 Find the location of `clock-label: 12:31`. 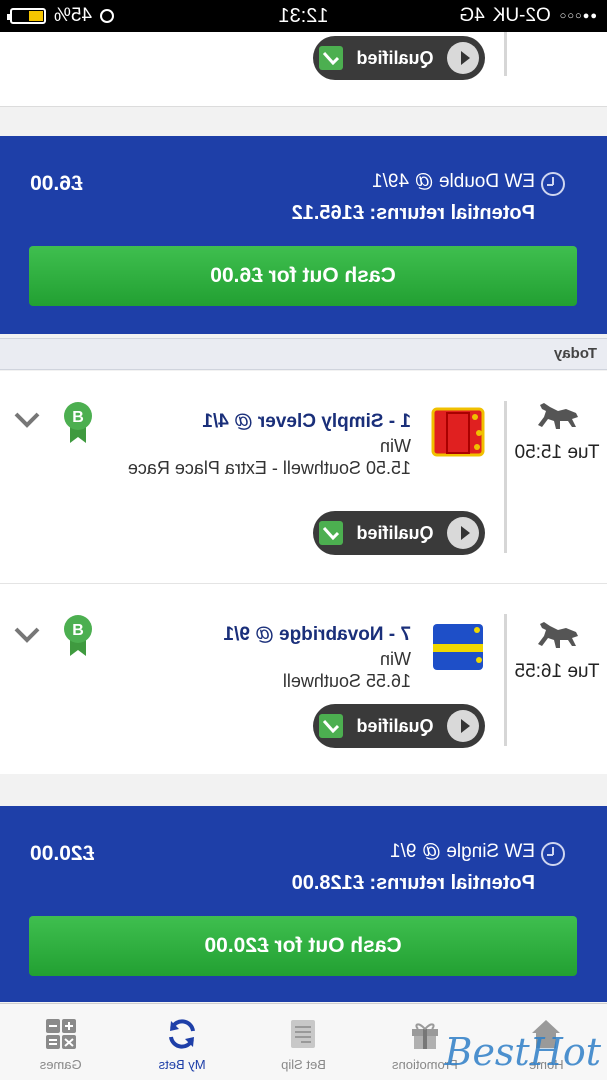

clock-label: 12:31 is located at coordinates (303, 15).